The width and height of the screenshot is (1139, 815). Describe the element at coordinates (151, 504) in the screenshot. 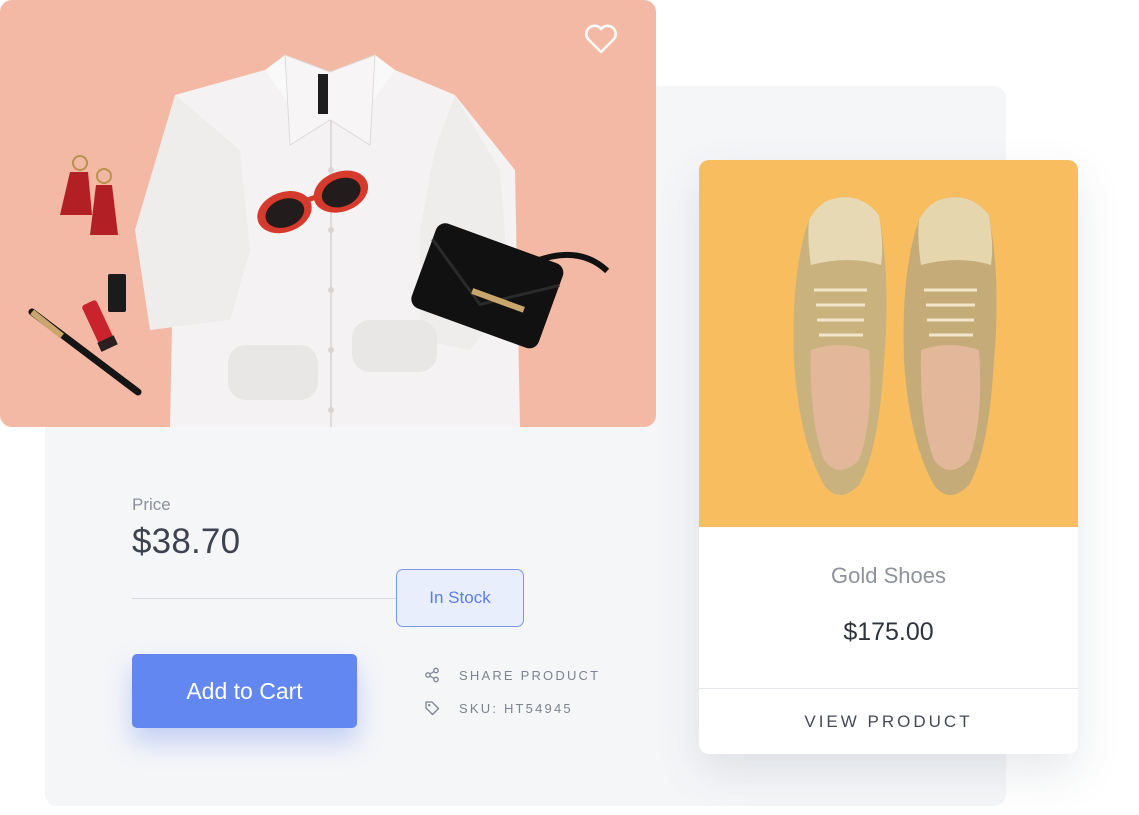

I see `price-label: Price` at that location.